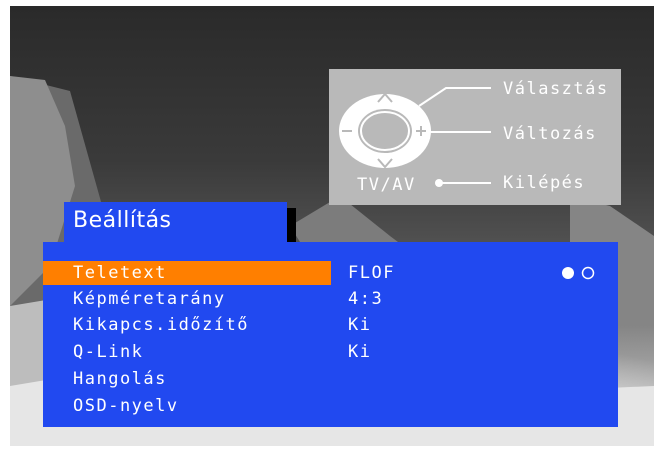 The width and height of the screenshot is (658, 452). I want to click on menu-item-osd-language: OSD-nyelv, so click(330, 406).